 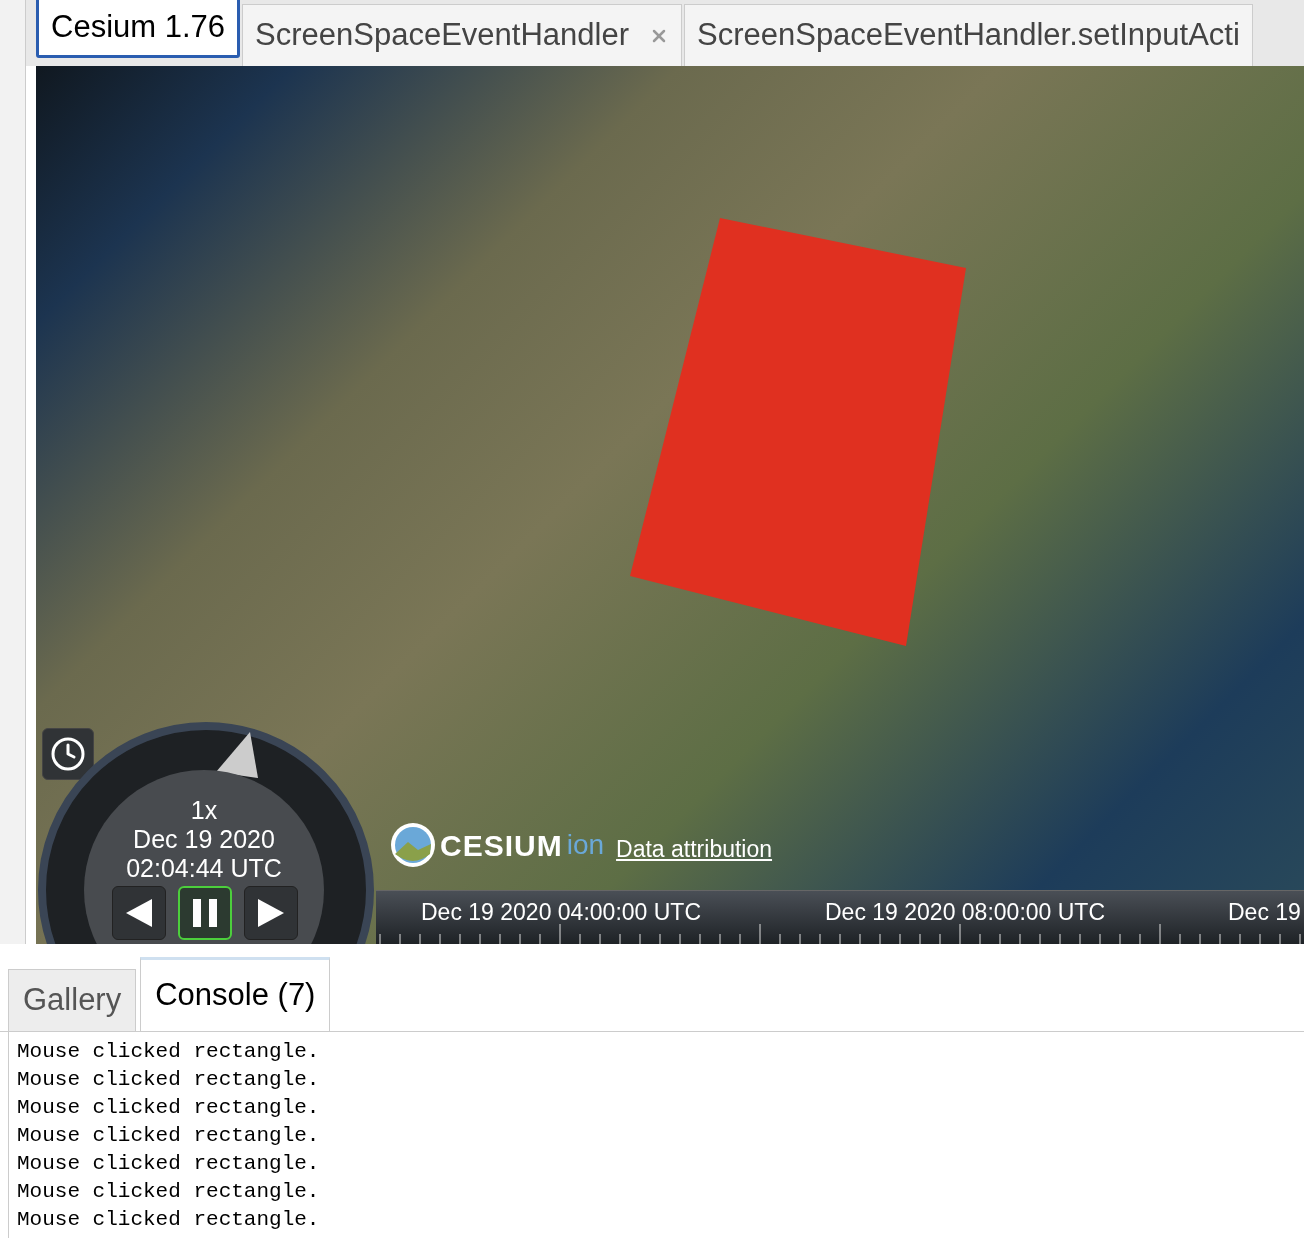 What do you see at coordinates (694, 848) in the screenshot?
I see `data-attribution-link: Data attribution` at bounding box center [694, 848].